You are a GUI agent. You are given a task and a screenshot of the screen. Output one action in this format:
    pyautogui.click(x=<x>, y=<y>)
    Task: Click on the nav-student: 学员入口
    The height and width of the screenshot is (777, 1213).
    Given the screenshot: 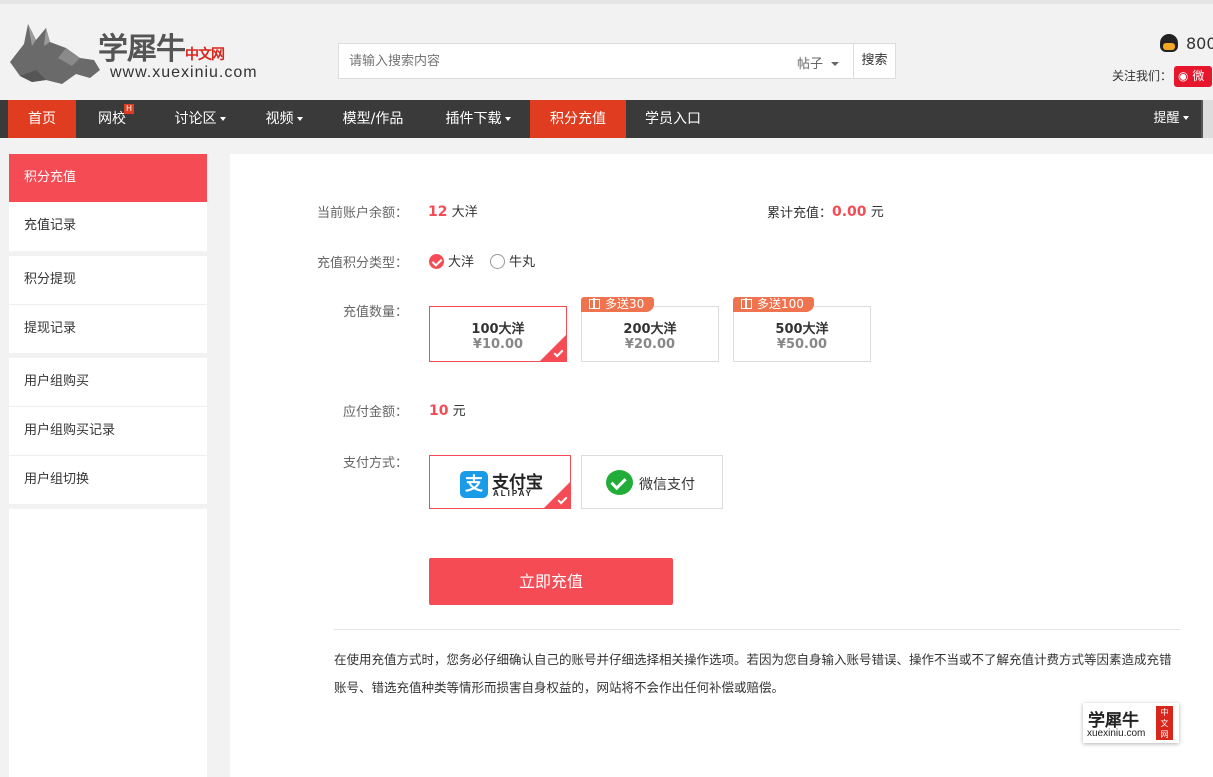 What is the action you would take?
    pyautogui.click(x=673, y=119)
    